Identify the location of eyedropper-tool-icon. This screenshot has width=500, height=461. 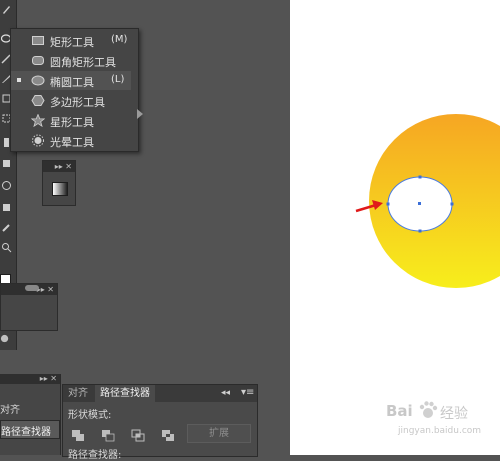
(6, 227).